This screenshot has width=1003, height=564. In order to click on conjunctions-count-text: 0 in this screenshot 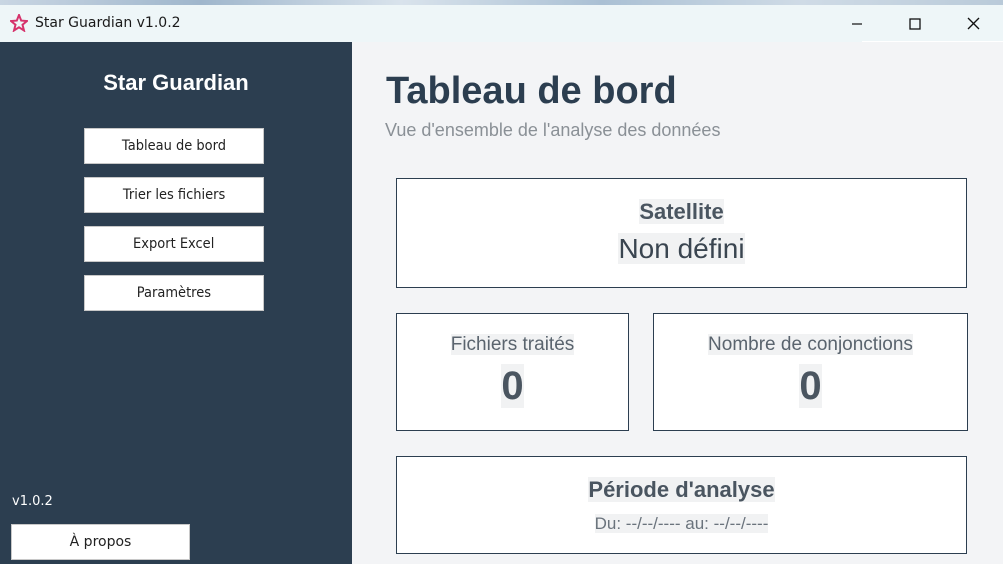, I will do `click(810, 386)`.